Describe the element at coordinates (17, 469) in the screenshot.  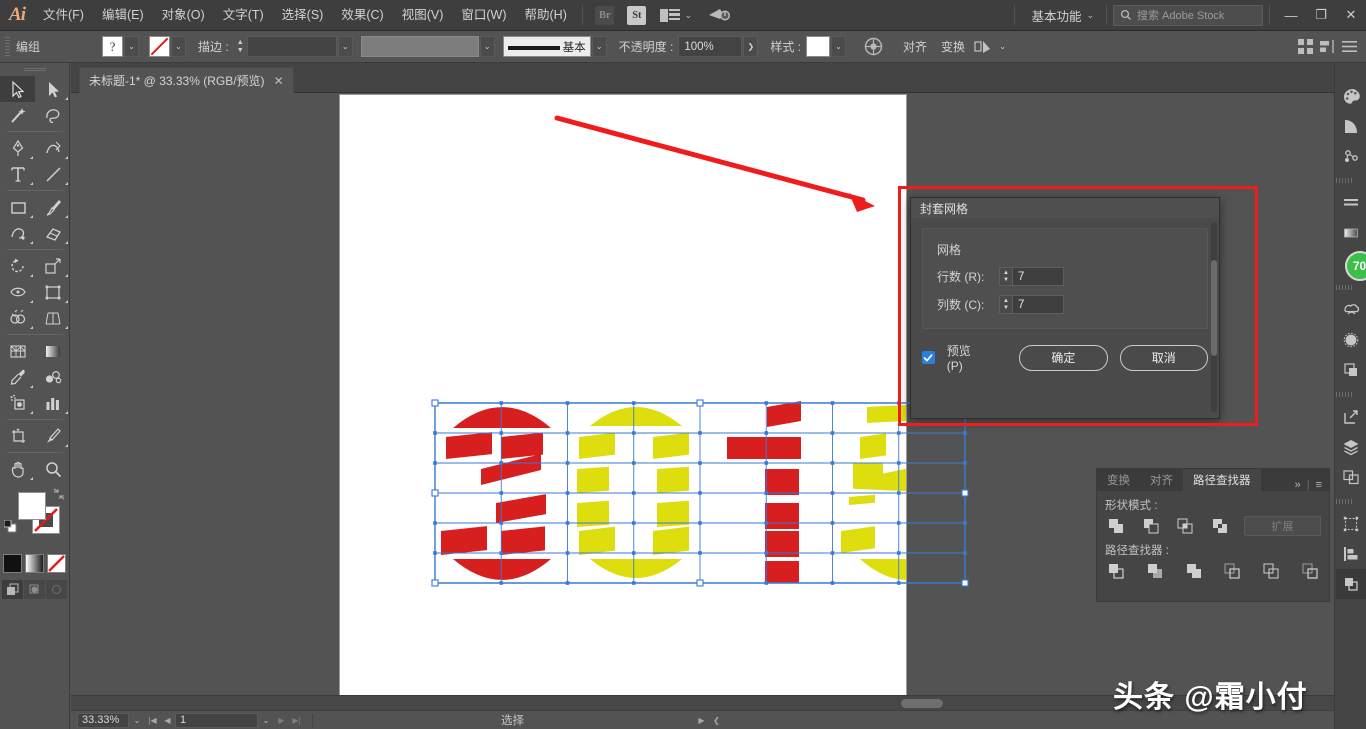
I see `hand-tool` at that location.